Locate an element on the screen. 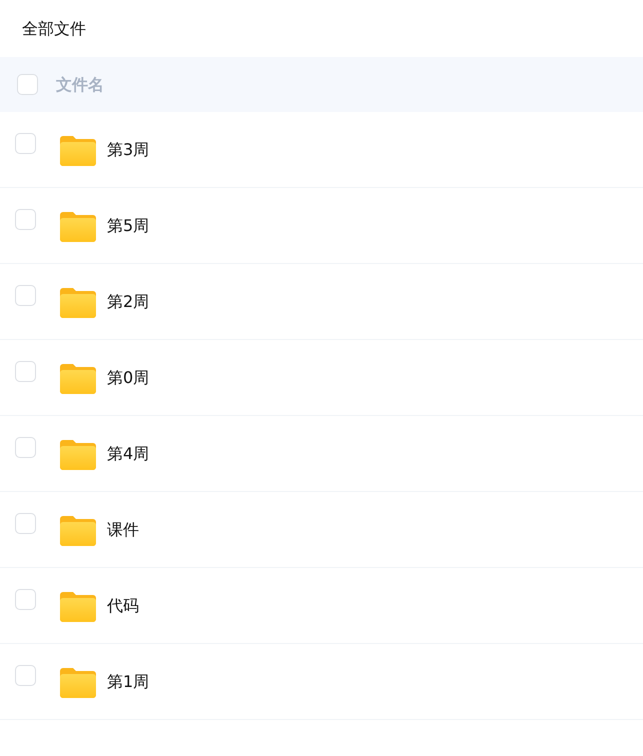 Image resolution: width=643 pixels, height=756 pixels. file-name: 第3周 is located at coordinates (128, 150).